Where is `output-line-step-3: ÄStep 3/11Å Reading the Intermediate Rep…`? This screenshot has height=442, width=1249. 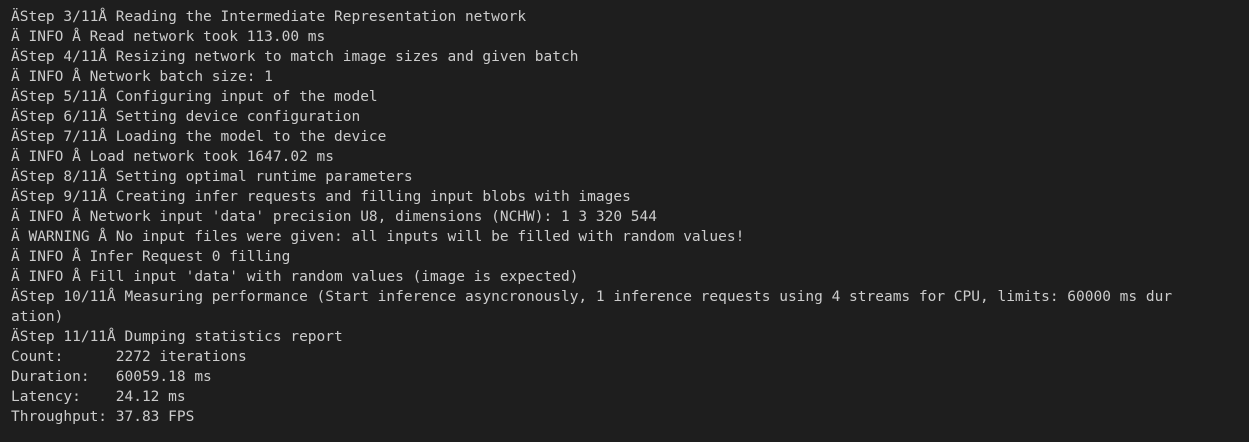 output-line-step-3: ÄStep 3/11Å Reading the Intermediate Rep… is located at coordinates (269, 17).